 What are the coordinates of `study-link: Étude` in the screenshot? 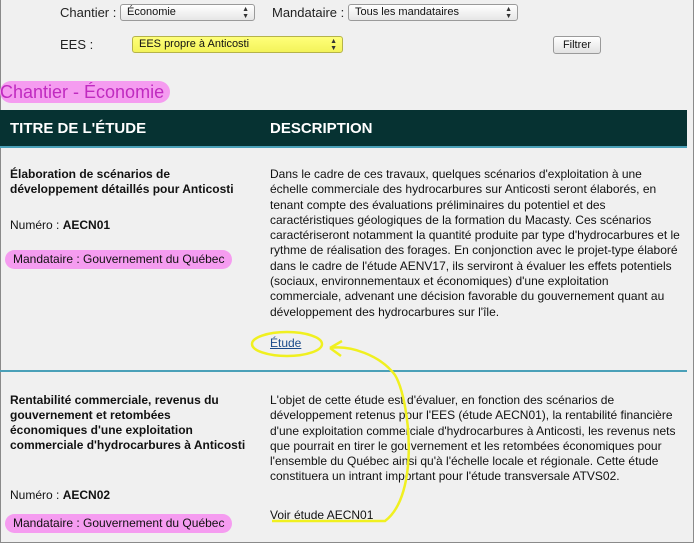 It's located at (285, 343).